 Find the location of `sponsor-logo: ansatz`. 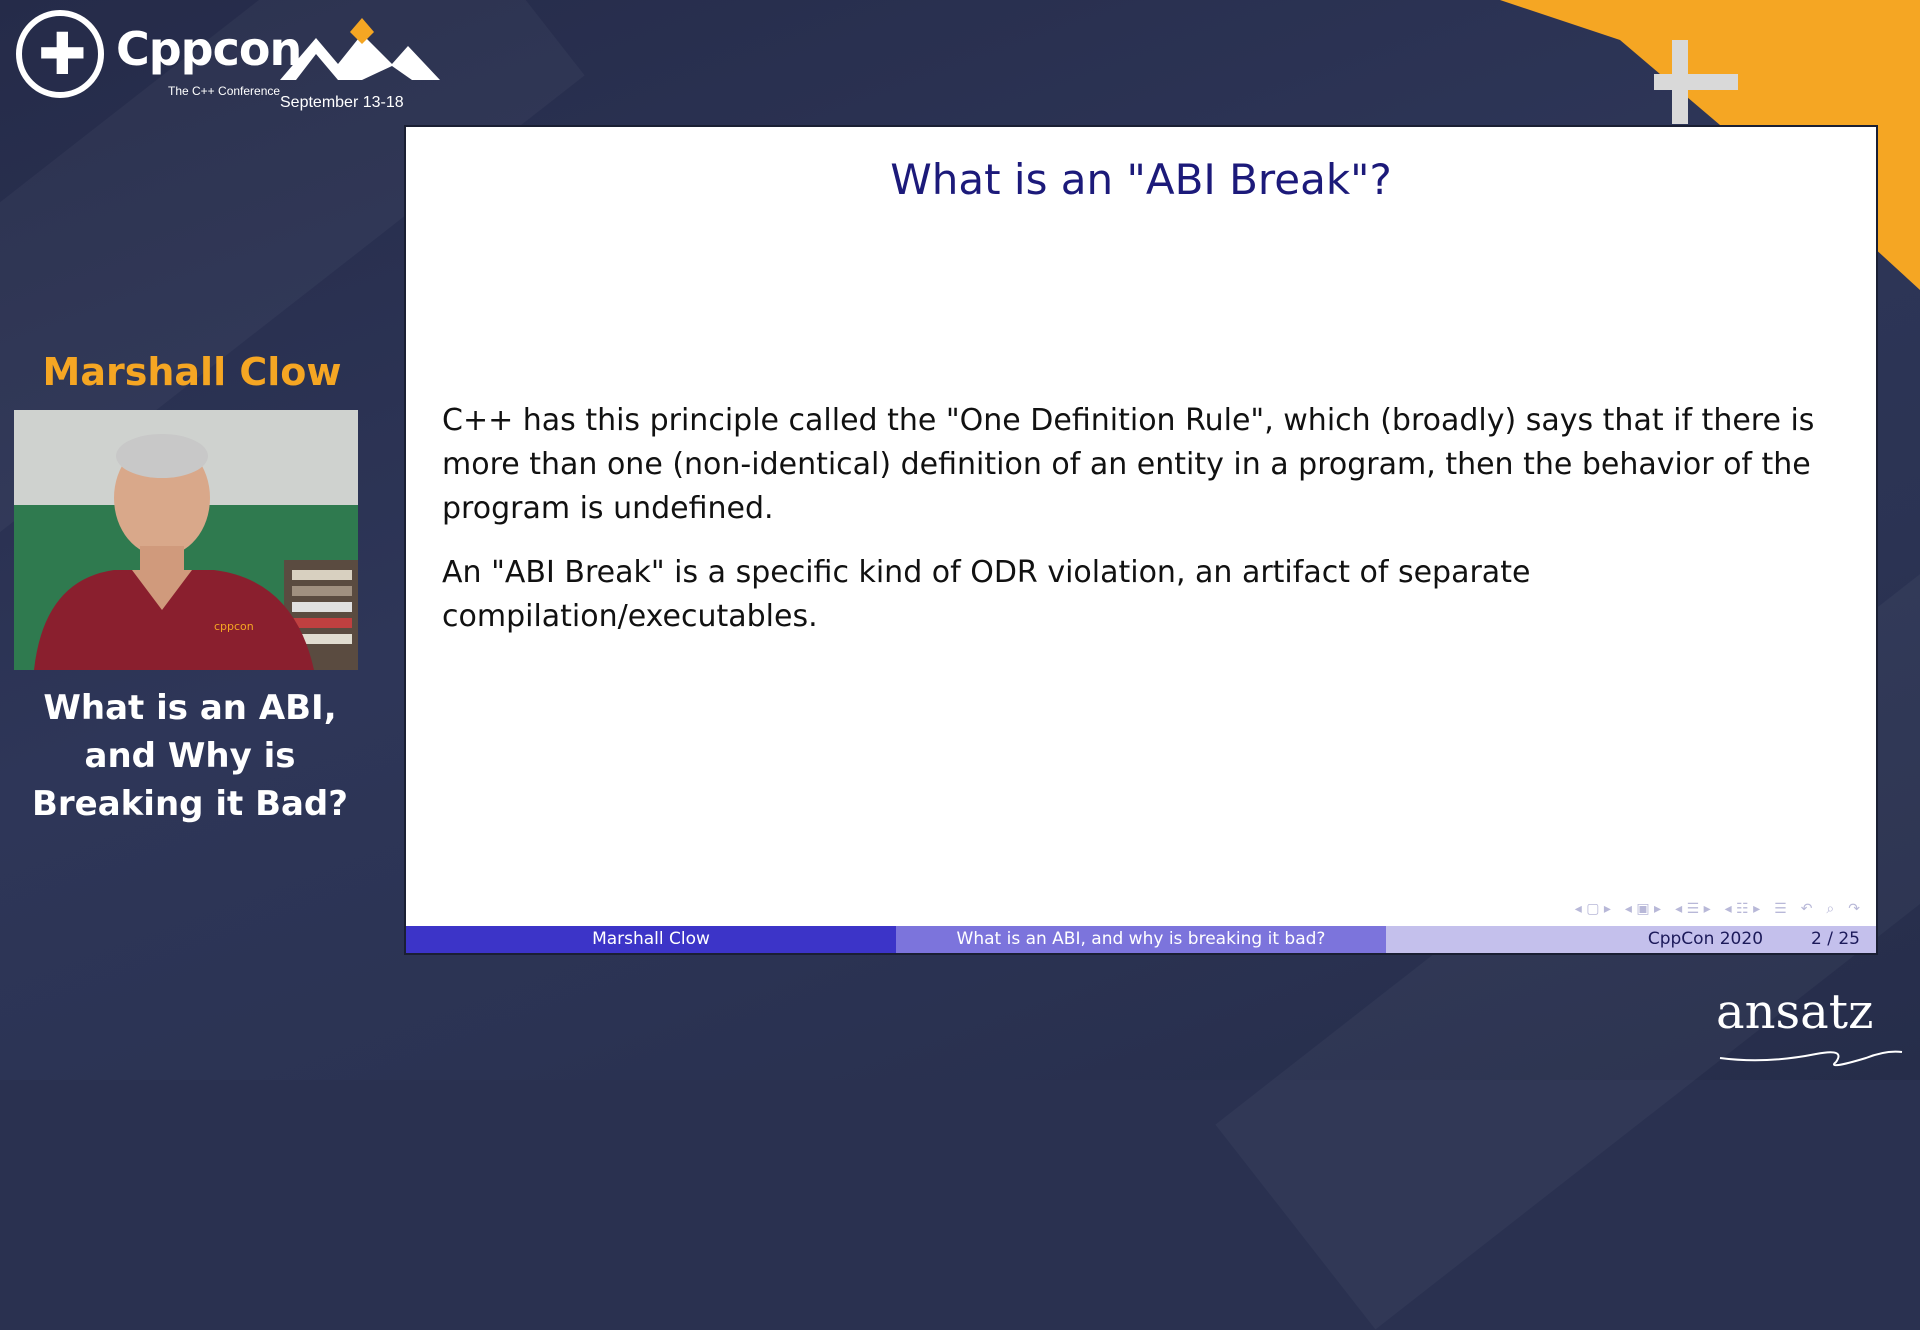

sponsor-logo: ansatz is located at coordinates (1795, 1012).